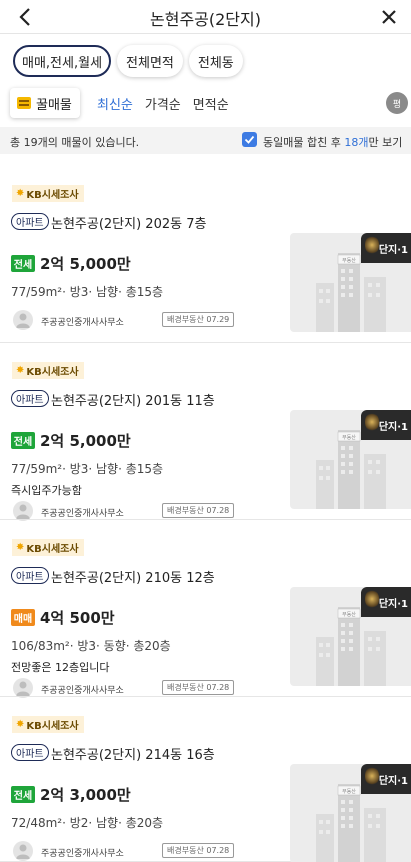  I want to click on listing-spec: 72/48m²· 방2· 남향· 총20층, so click(87, 823).